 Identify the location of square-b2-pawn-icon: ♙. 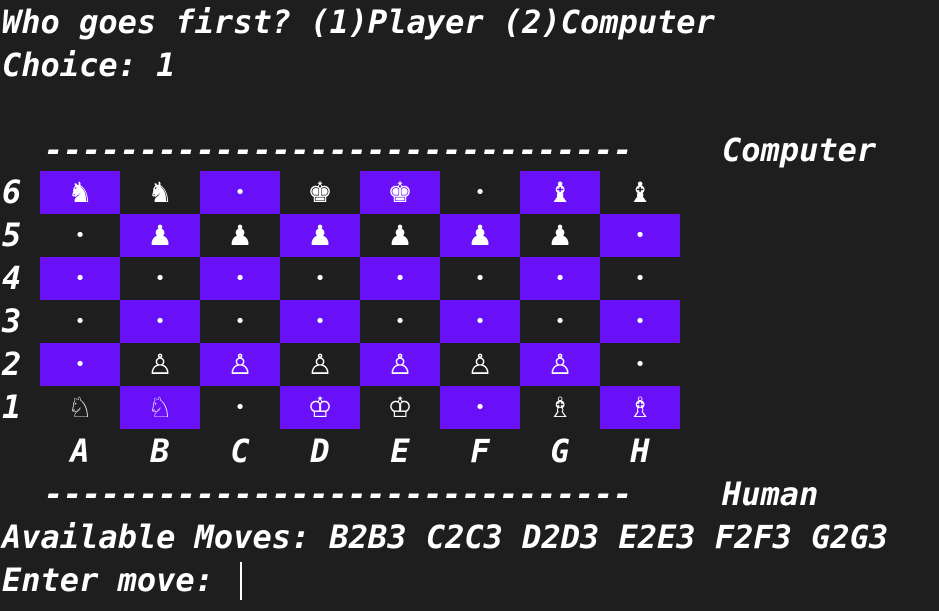
(160, 364).